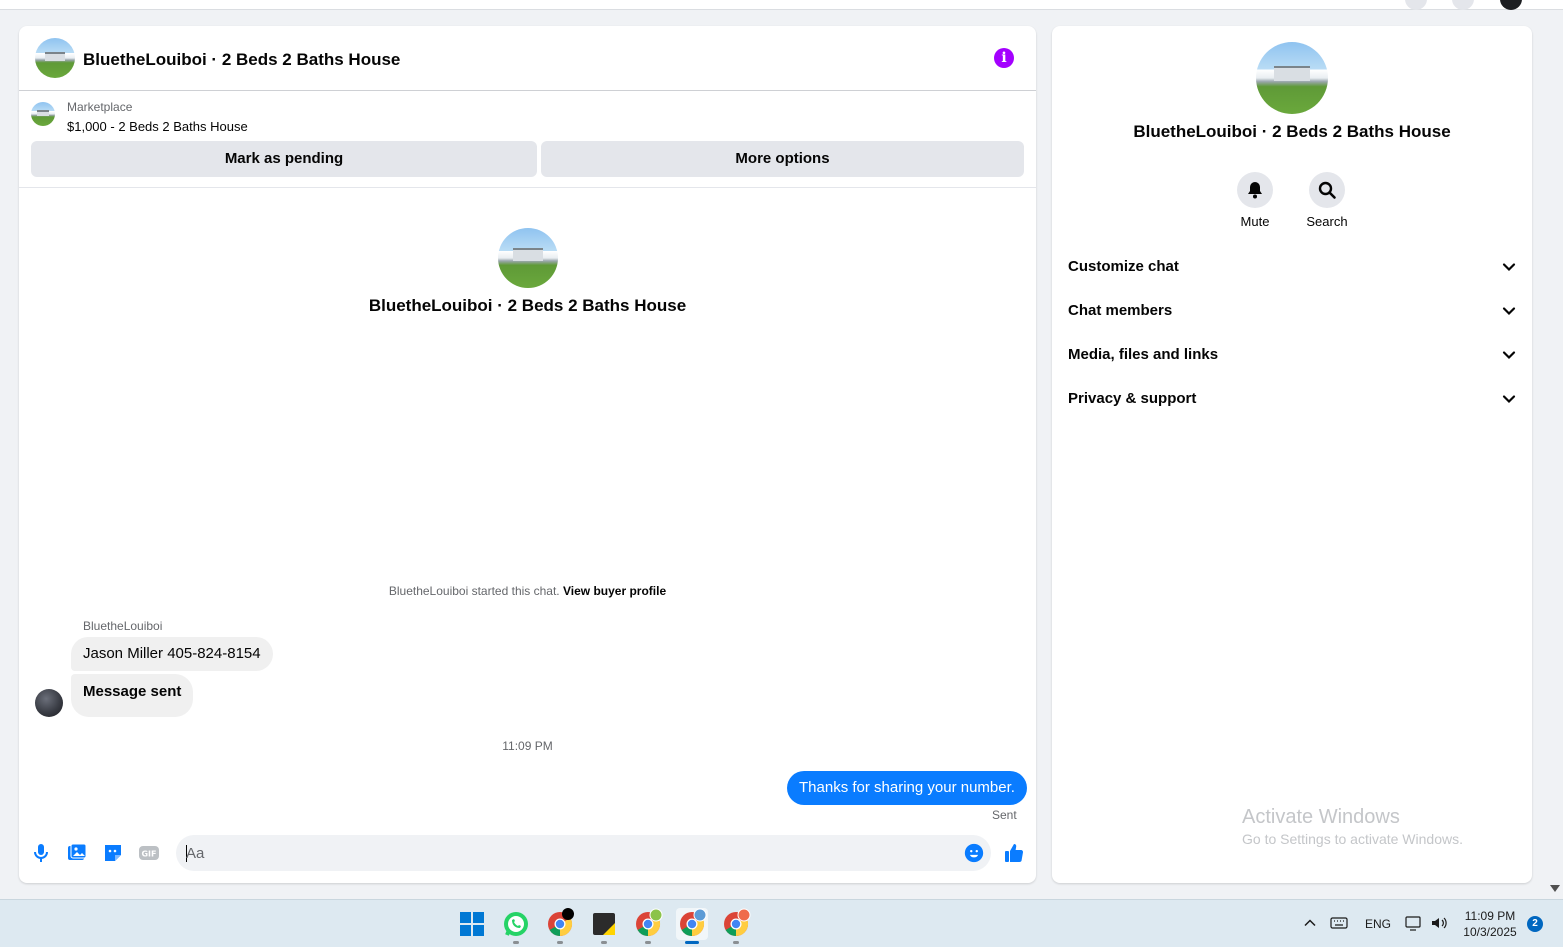  What do you see at coordinates (474, 591) in the screenshot?
I see `started-text: BluetheLouiboi started this chat.` at bounding box center [474, 591].